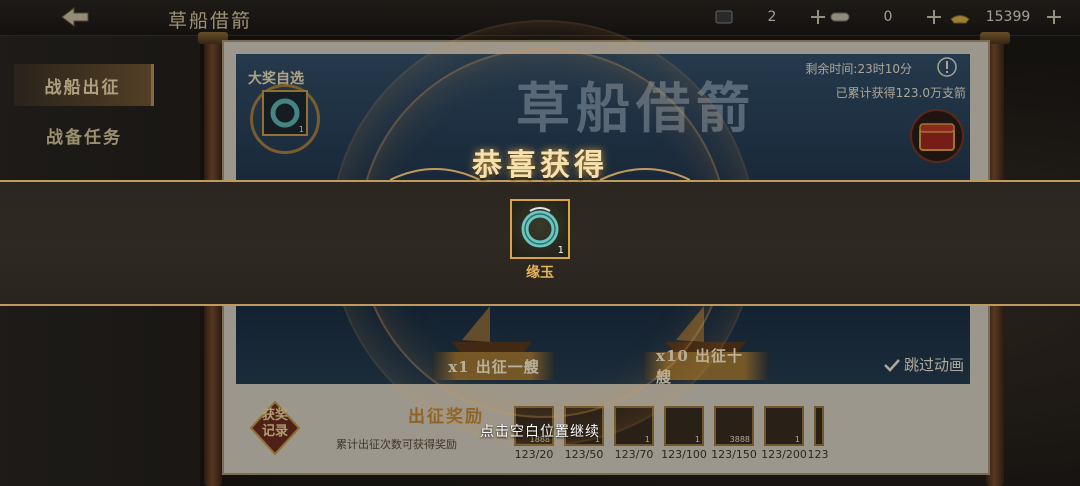 The image size is (1080, 486). Describe the element at coordinates (560, 250) in the screenshot. I see `obtained-item-qty: 1` at that location.